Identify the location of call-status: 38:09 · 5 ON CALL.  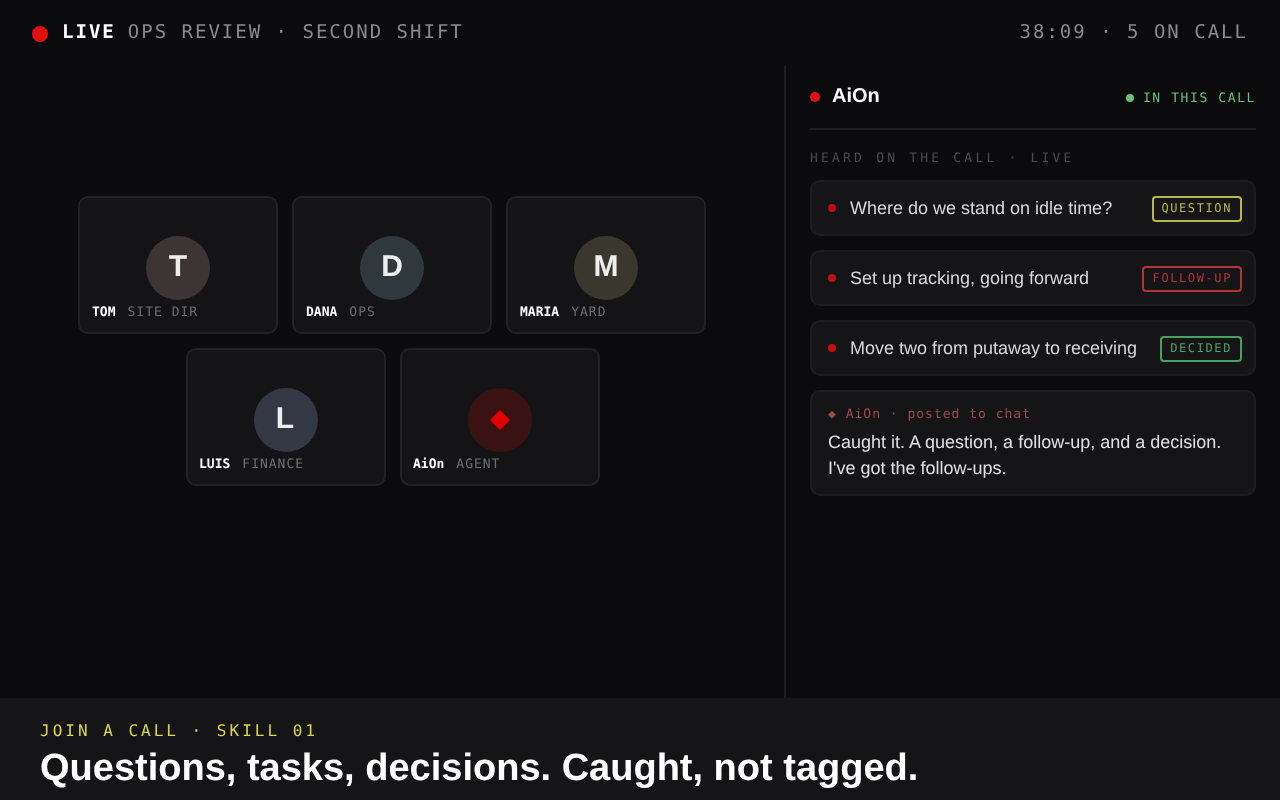
(1133, 33).